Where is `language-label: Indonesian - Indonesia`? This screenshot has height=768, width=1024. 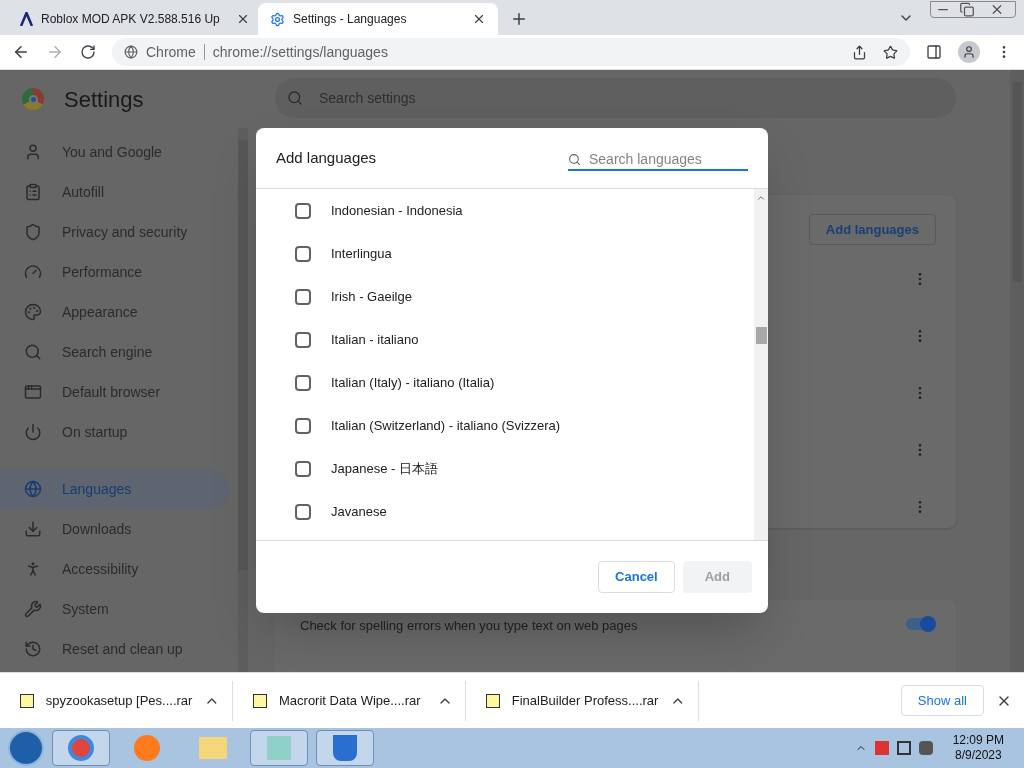 language-label: Indonesian - Indonesia is located at coordinates (397, 210).